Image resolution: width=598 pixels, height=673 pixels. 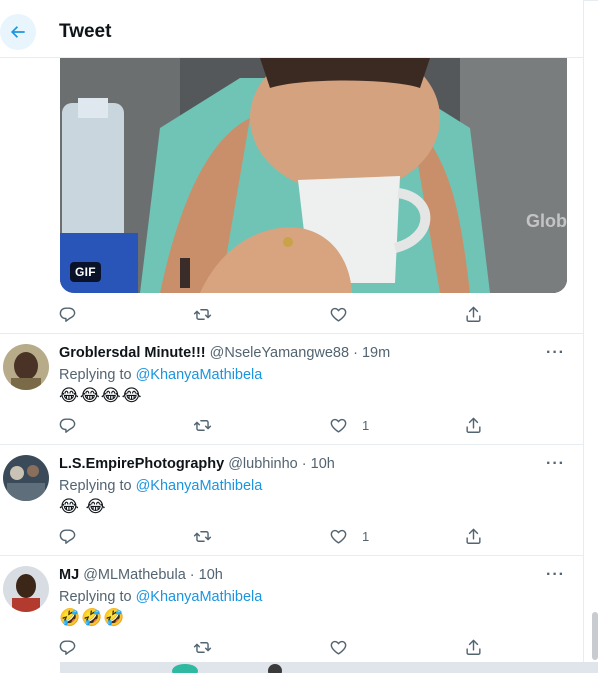 I want to click on display-name: MJ, so click(x=69, y=575).